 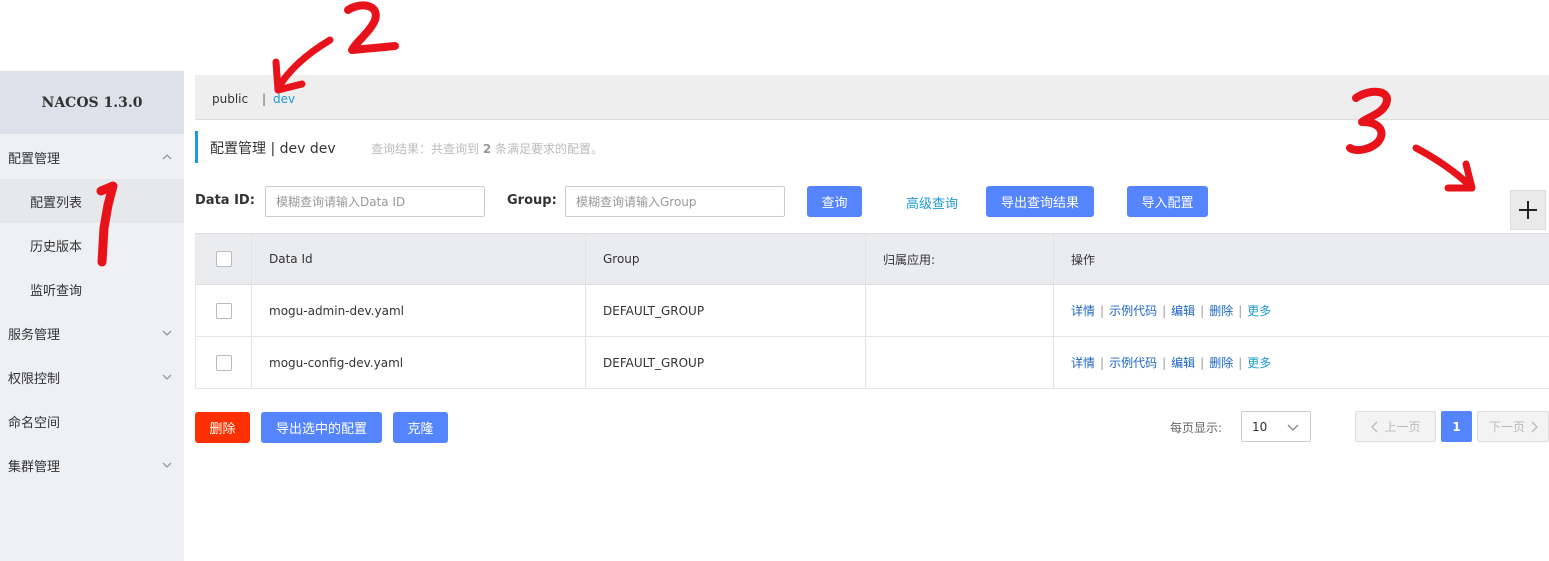 What do you see at coordinates (675, 201) in the screenshot?
I see `group-input` at bounding box center [675, 201].